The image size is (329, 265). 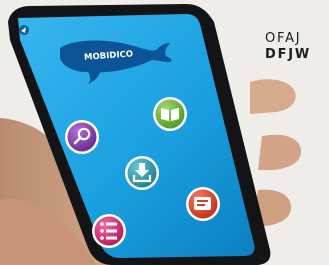 I want to click on logo-line-dfjw: DFJW, so click(x=288, y=54).